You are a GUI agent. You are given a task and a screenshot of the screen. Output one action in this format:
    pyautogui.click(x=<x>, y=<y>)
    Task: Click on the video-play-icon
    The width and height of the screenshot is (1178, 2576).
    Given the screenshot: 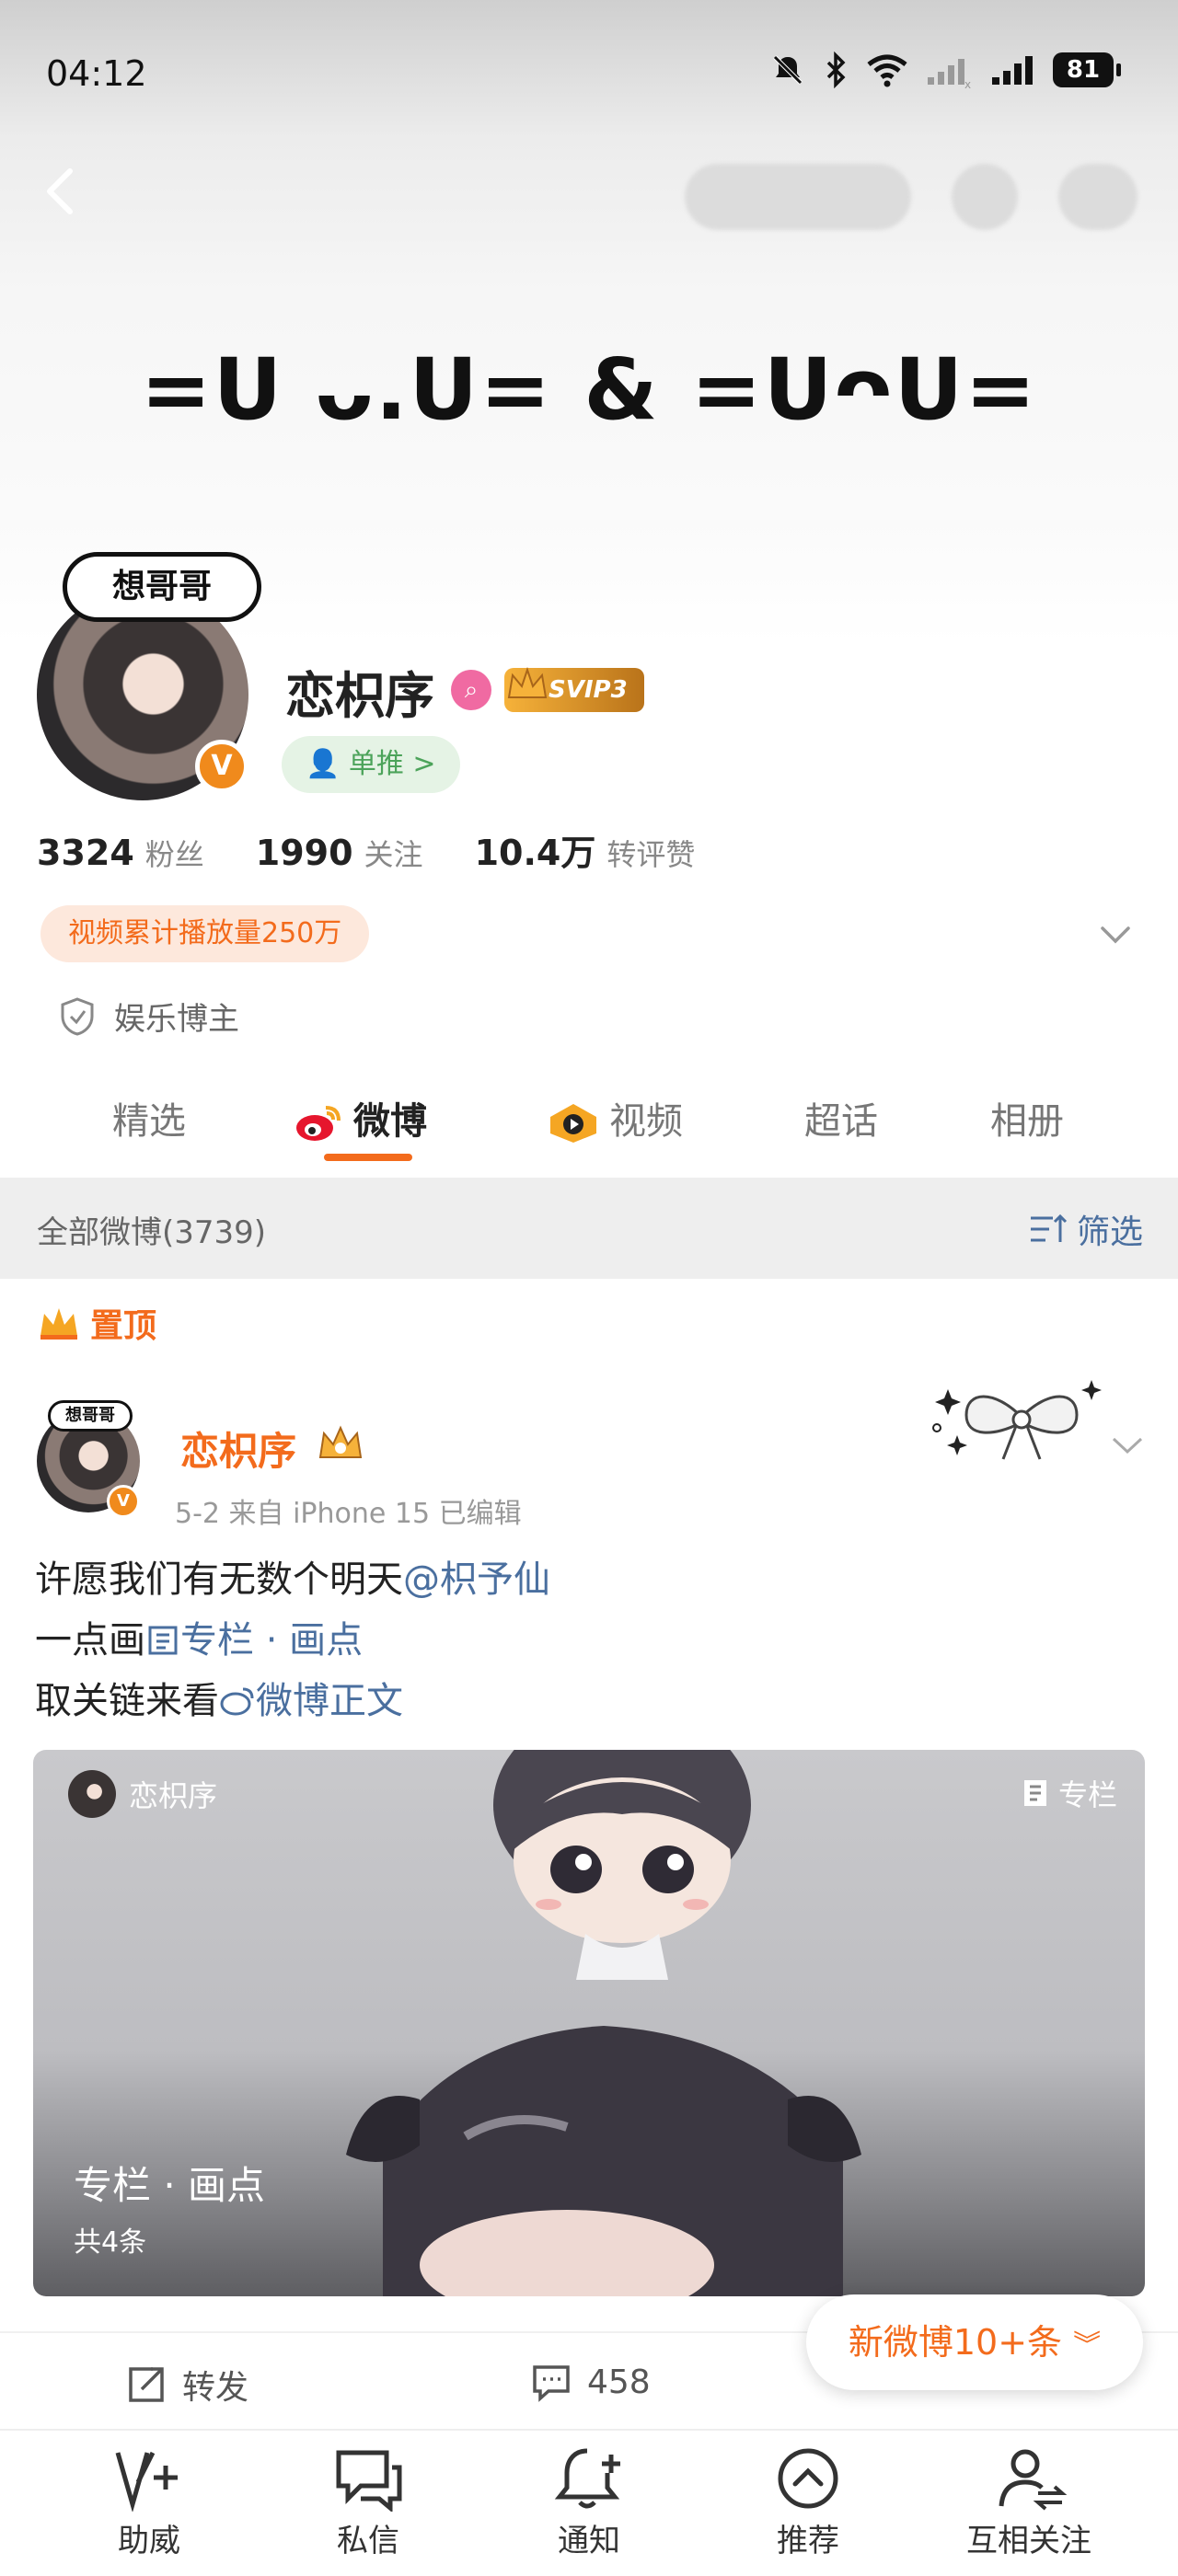 What is the action you would take?
    pyautogui.click(x=573, y=1123)
    